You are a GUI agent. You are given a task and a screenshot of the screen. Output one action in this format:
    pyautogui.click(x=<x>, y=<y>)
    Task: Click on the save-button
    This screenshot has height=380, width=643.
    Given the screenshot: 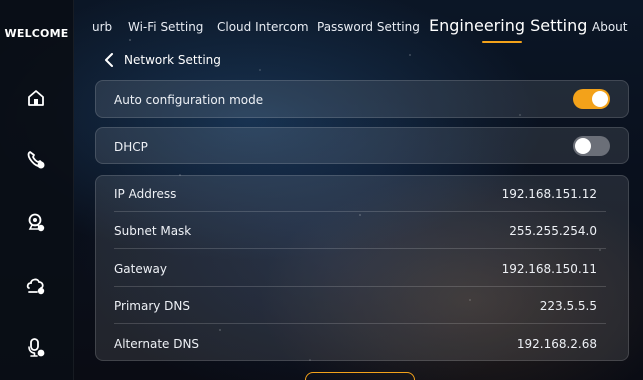 What is the action you would take?
    pyautogui.click(x=360, y=376)
    